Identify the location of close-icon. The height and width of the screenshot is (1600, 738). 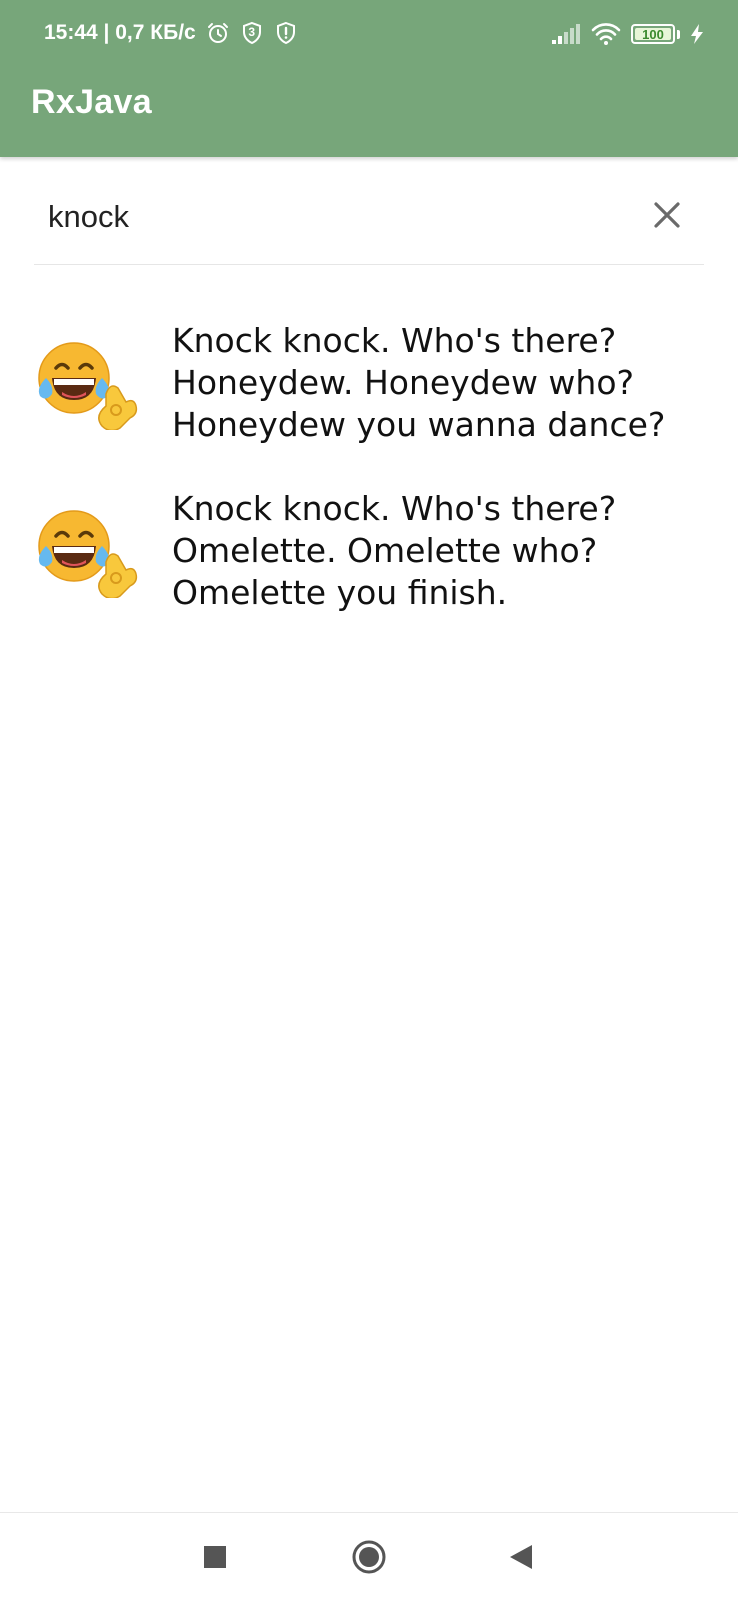
(667, 215).